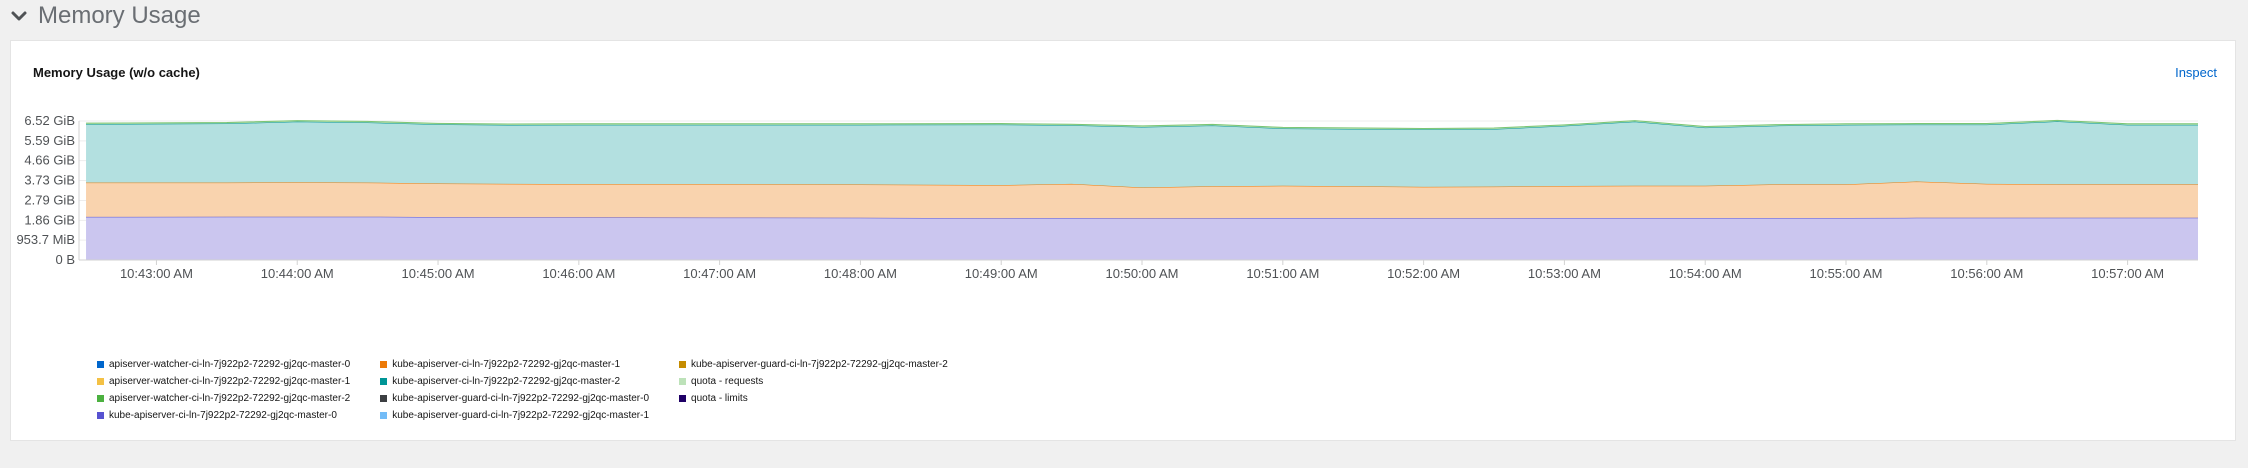 The width and height of the screenshot is (2248, 468). Describe the element at coordinates (49, 120) in the screenshot. I see `y-tick-label: 6.52 GiB` at that location.